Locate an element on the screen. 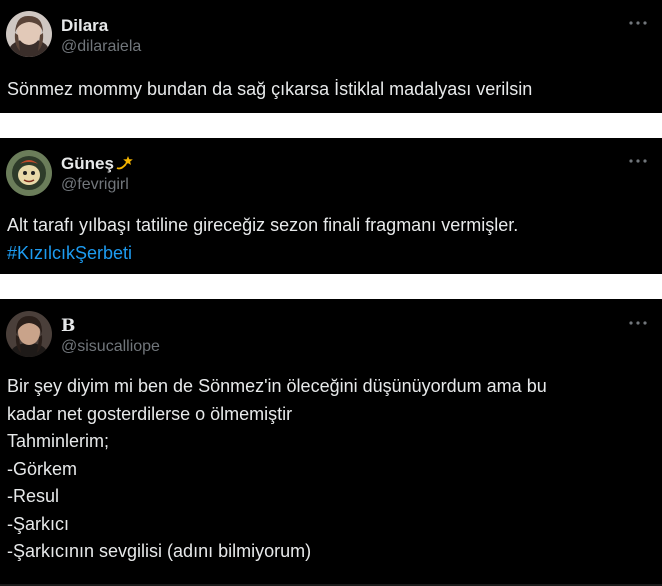 This screenshot has width=662, height=586. tweet-text-line: -Şarkıcının sevgilisi (adını bilmiyorum) is located at coordinates (159, 551).